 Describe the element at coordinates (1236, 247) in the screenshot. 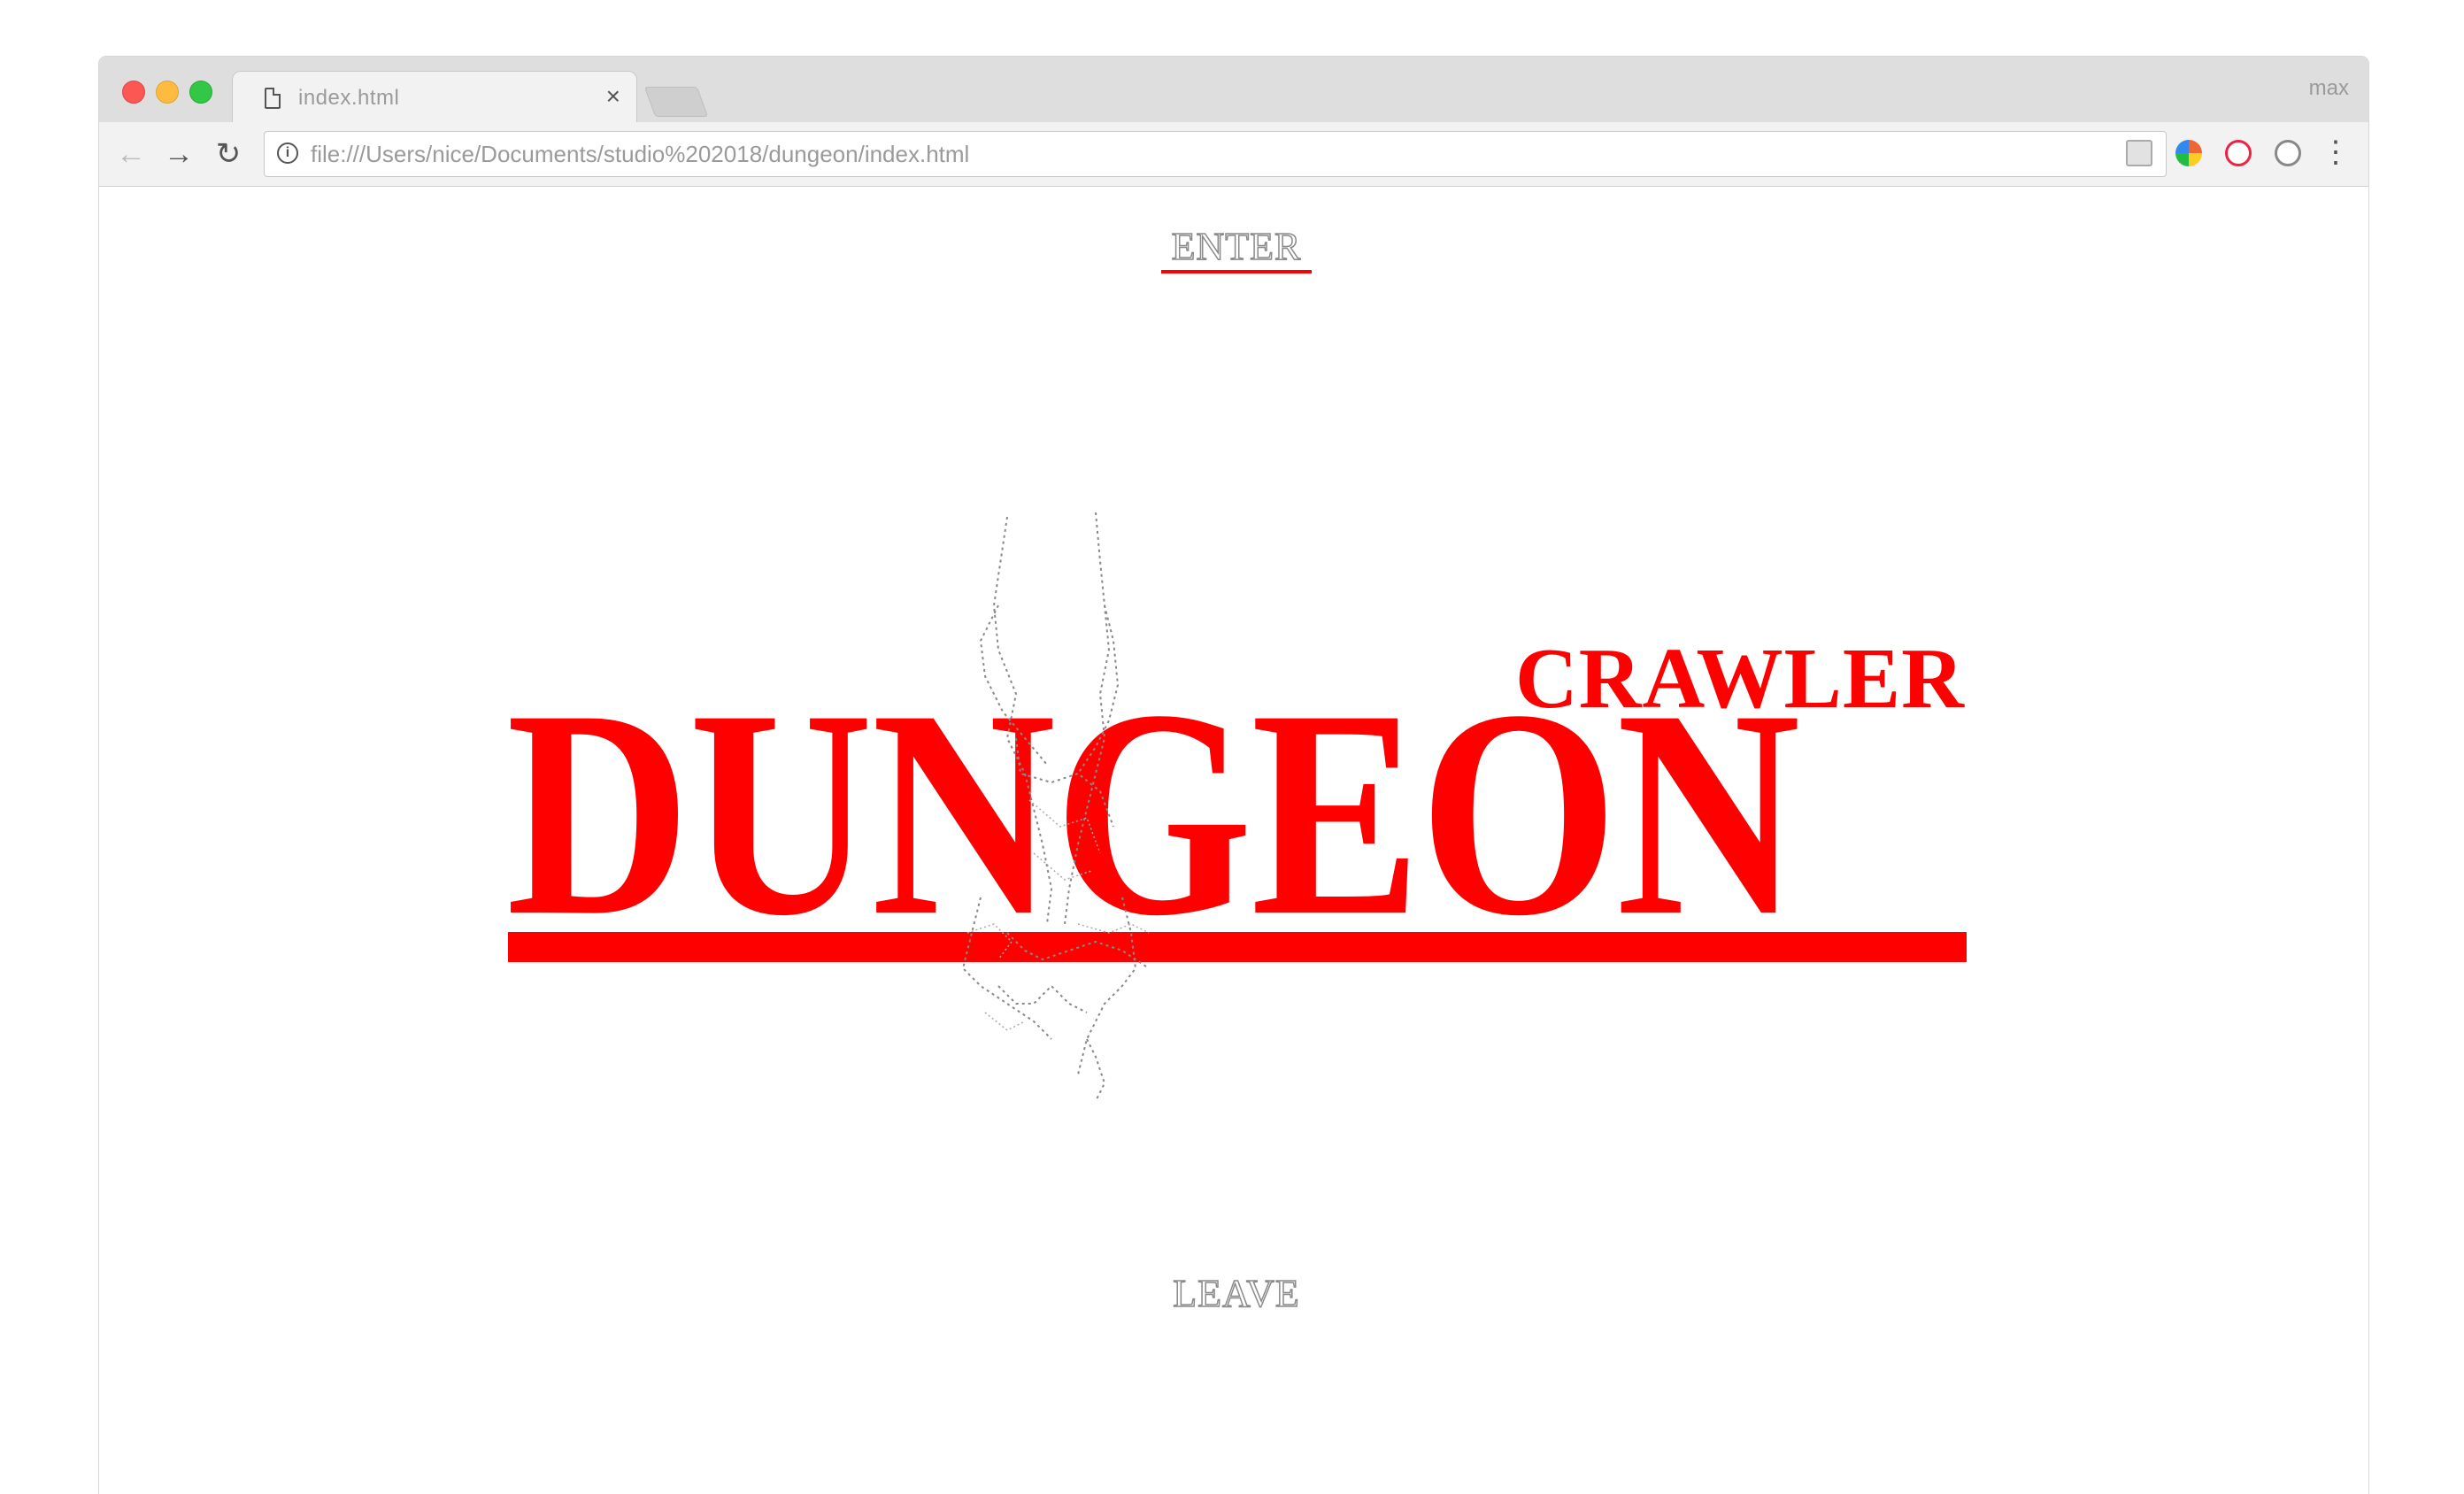

I see `enter-link: ENTER` at that location.